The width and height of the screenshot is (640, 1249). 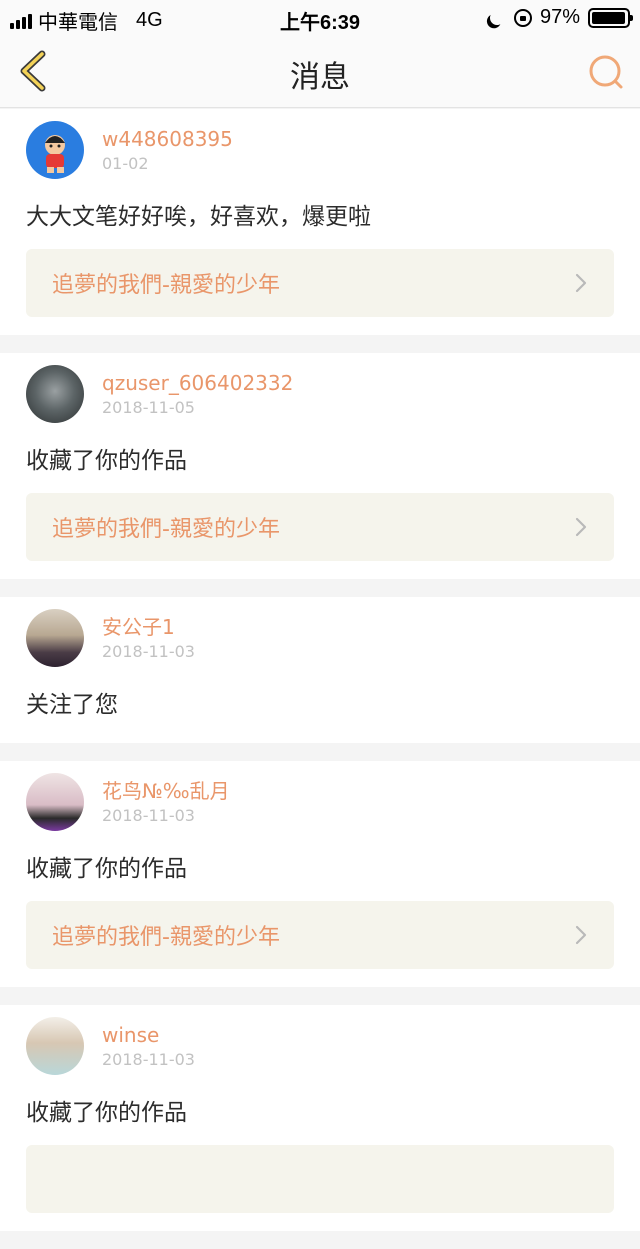 I want to click on rotation-lock-icon, so click(x=522, y=17).